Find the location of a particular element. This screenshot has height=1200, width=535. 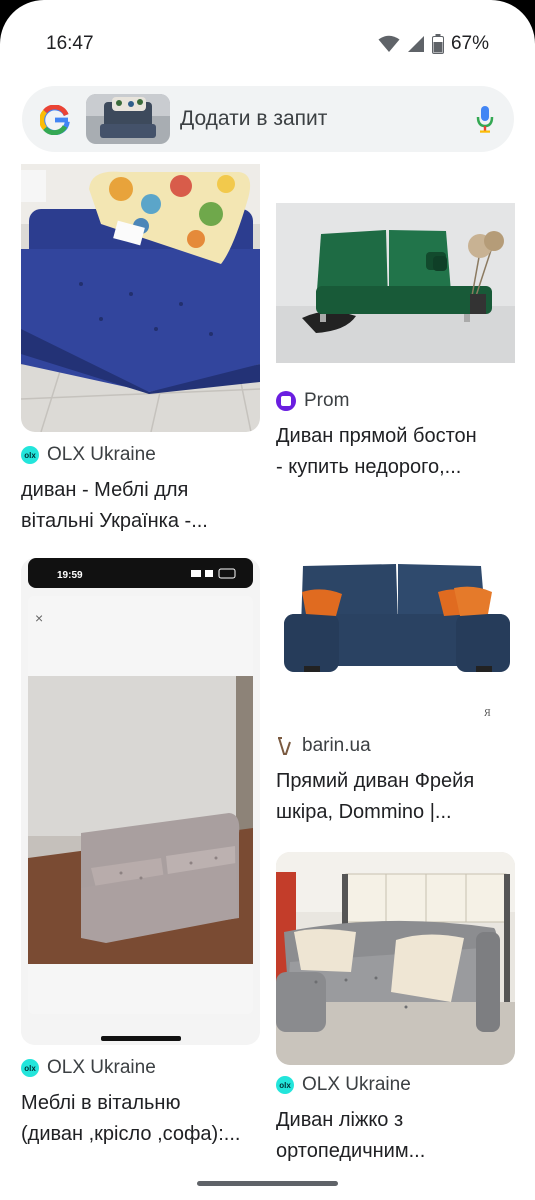

status-icons: 67% is located at coordinates (433, 44).